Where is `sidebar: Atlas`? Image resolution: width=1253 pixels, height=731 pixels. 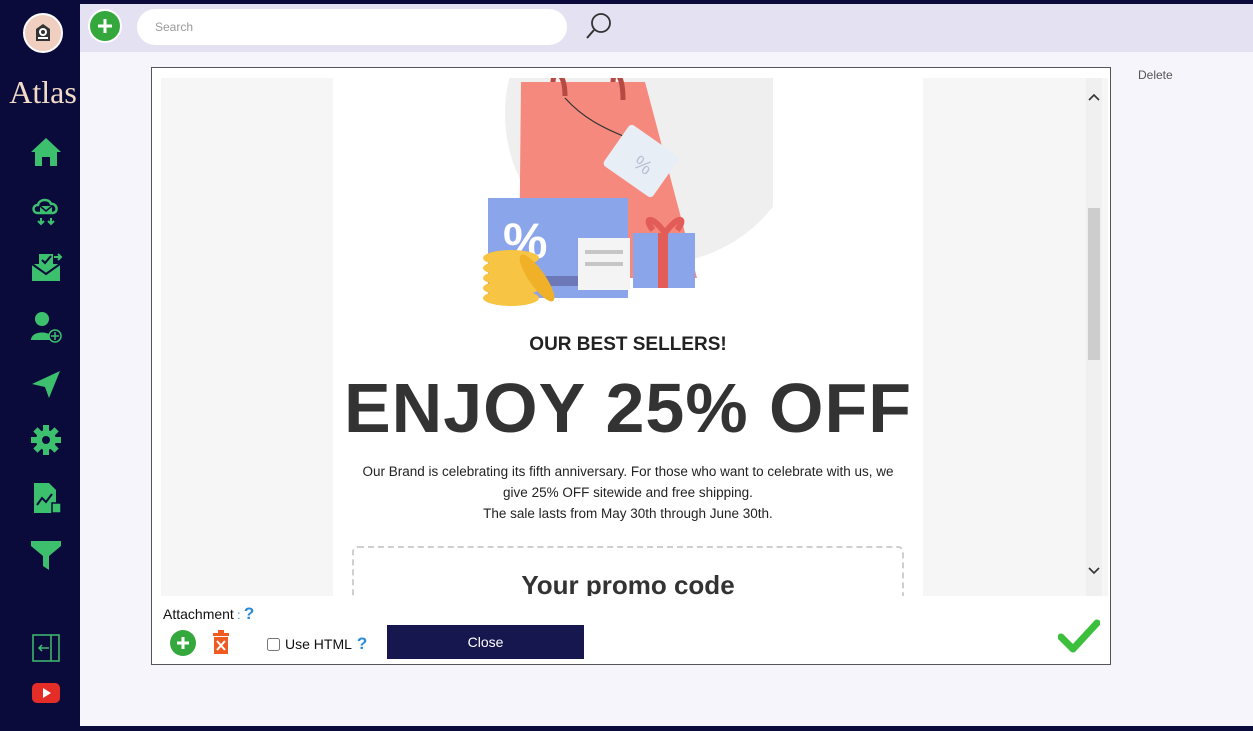 sidebar: Atlas is located at coordinates (43, 365).